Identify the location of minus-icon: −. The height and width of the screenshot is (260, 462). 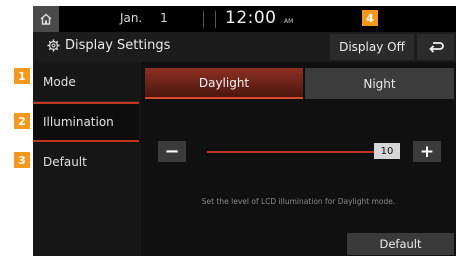
(172, 151).